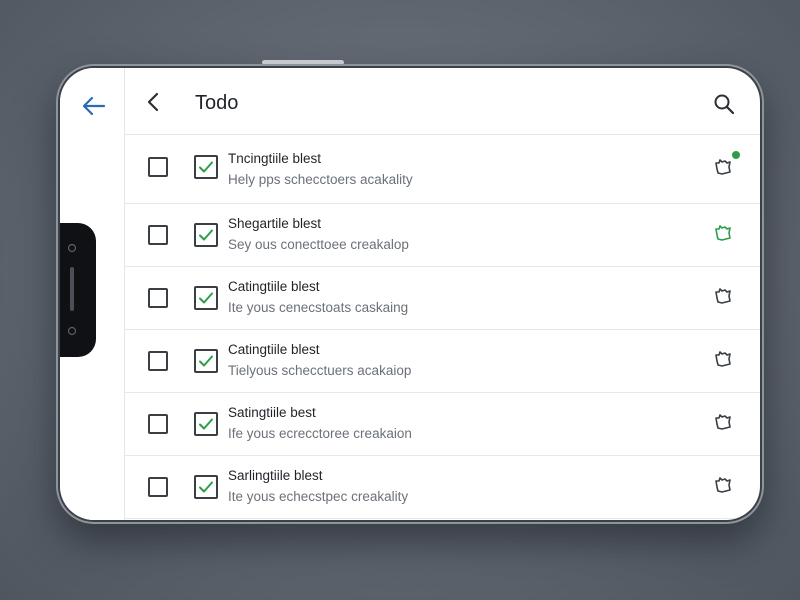 This screenshot has height=600, width=800. Describe the element at coordinates (72, 248) in the screenshot. I see `volume-up-icon` at that location.